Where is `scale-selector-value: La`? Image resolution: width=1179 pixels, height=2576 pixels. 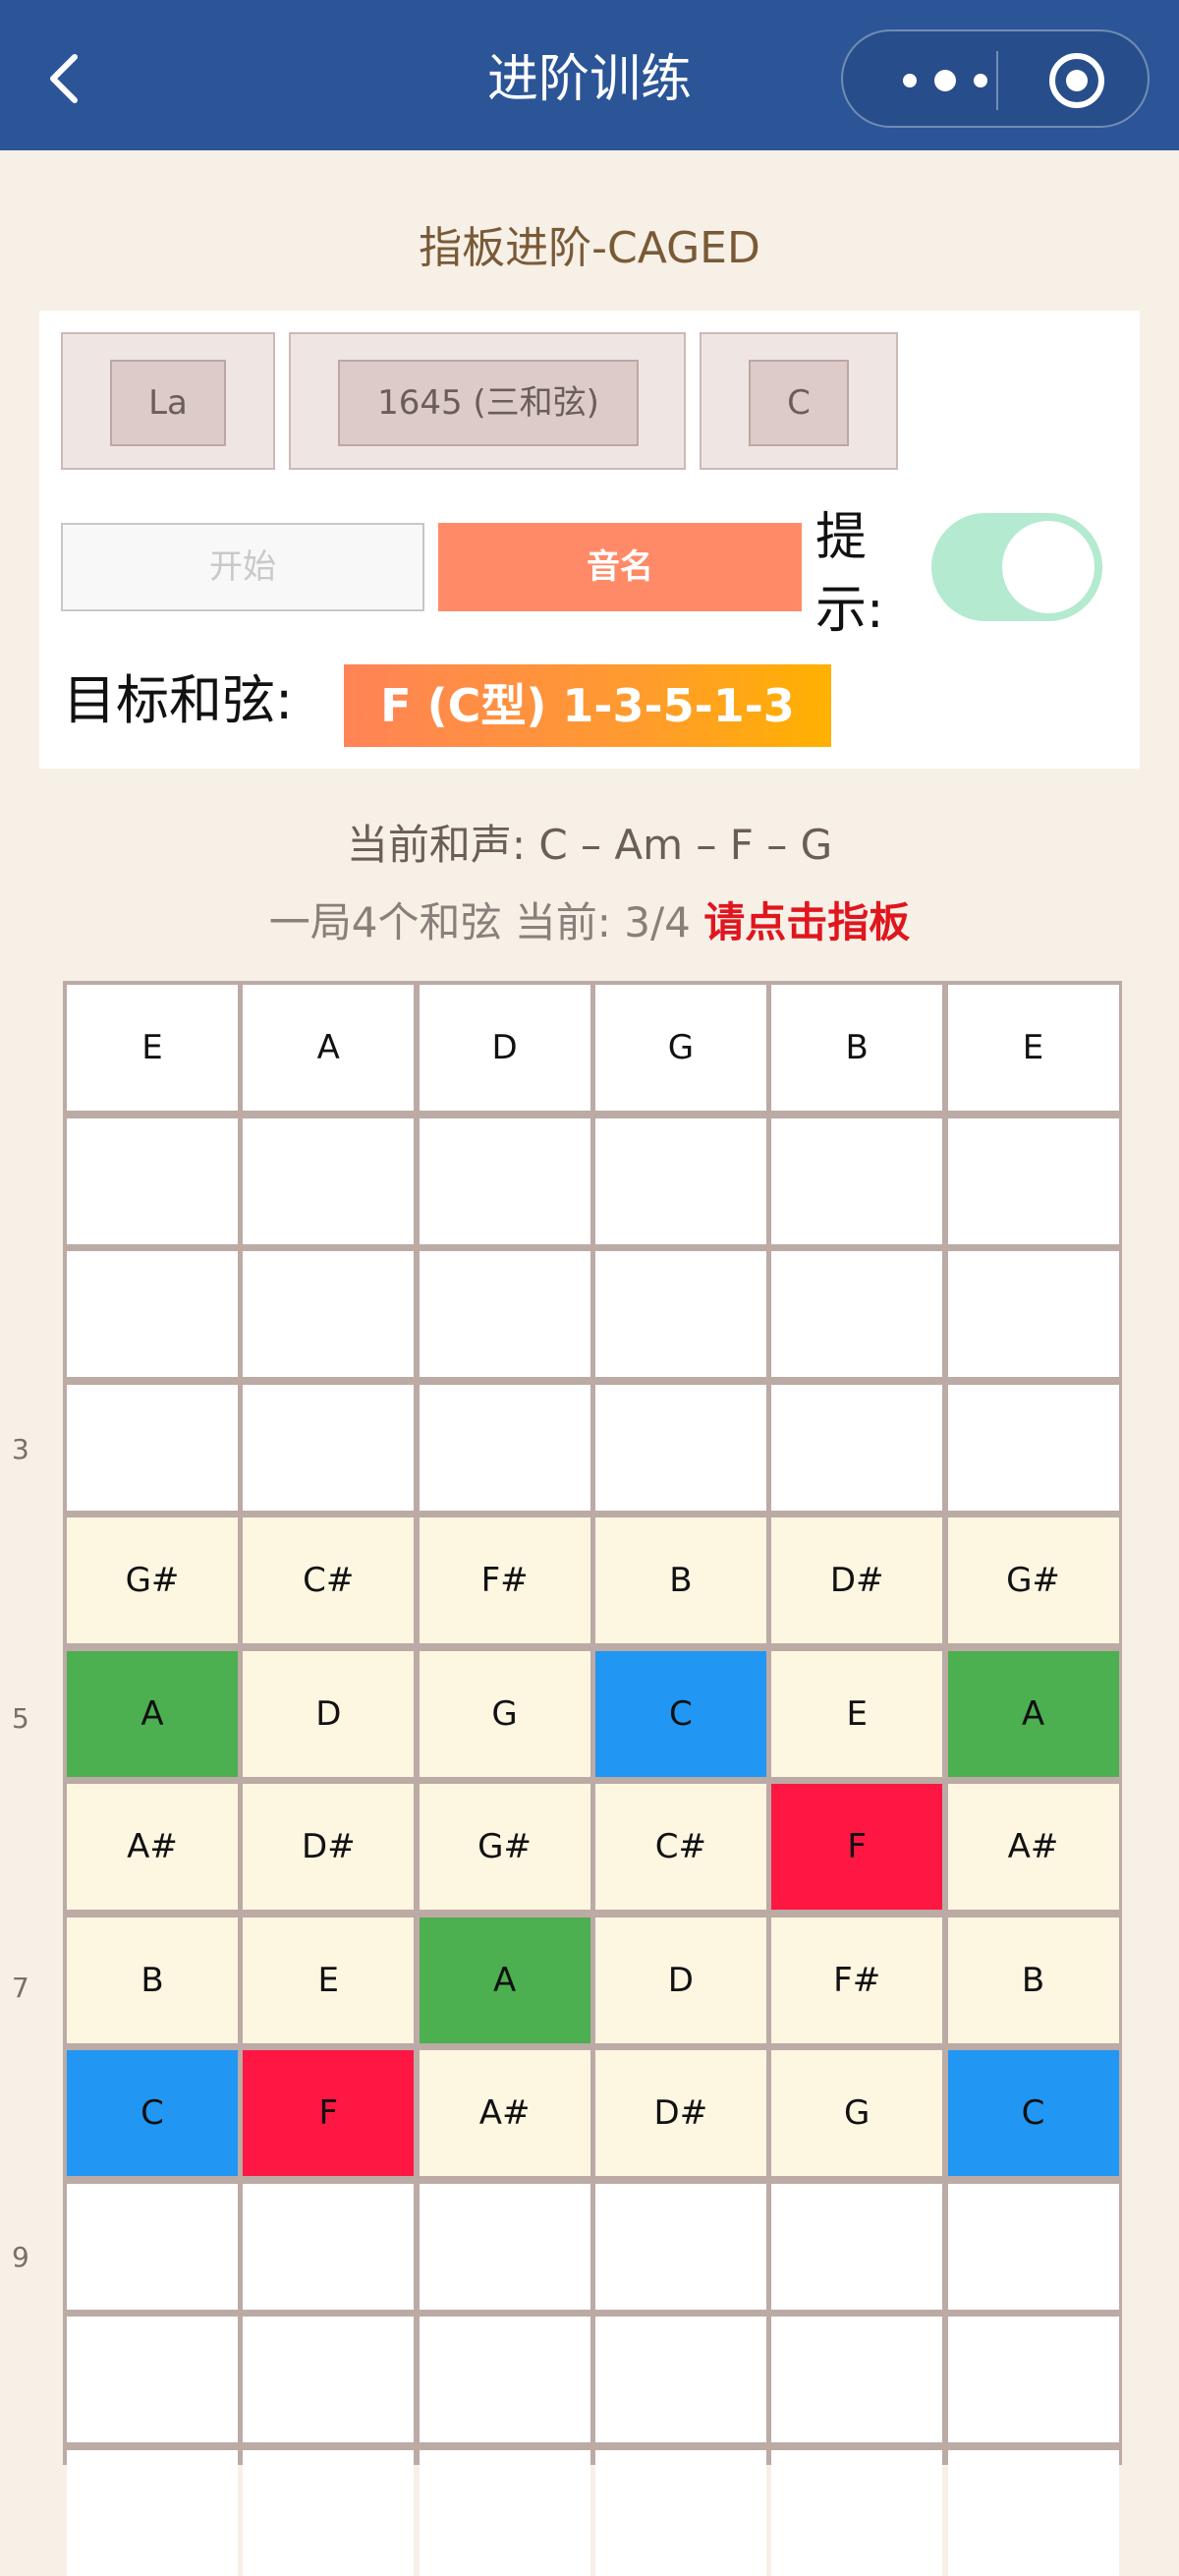
scale-selector-value: La is located at coordinates (168, 403).